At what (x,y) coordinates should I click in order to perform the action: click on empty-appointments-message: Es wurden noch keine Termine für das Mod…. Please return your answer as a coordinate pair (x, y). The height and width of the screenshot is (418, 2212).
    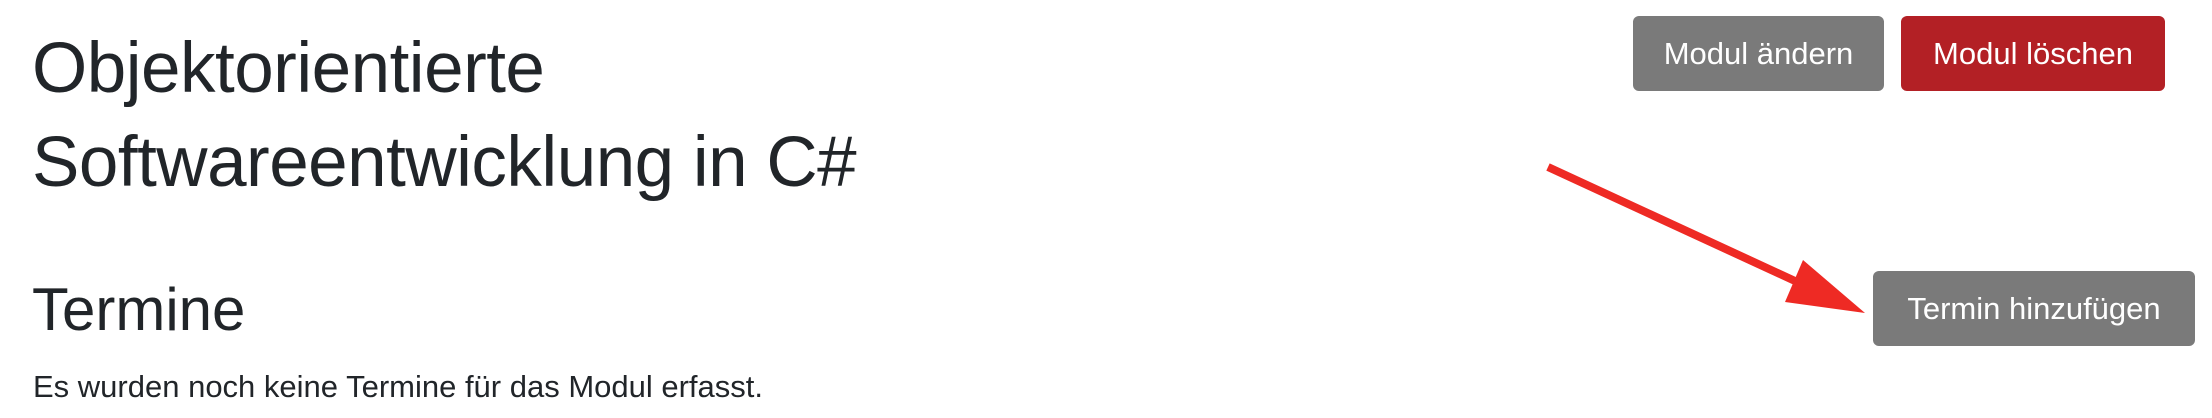
    Looking at the image, I should click on (398, 386).